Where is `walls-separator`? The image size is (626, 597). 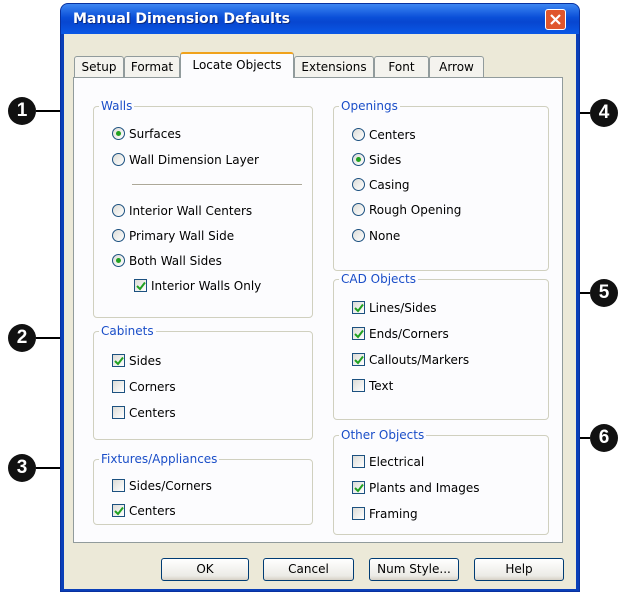 walls-separator is located at coordinates (217, 185).